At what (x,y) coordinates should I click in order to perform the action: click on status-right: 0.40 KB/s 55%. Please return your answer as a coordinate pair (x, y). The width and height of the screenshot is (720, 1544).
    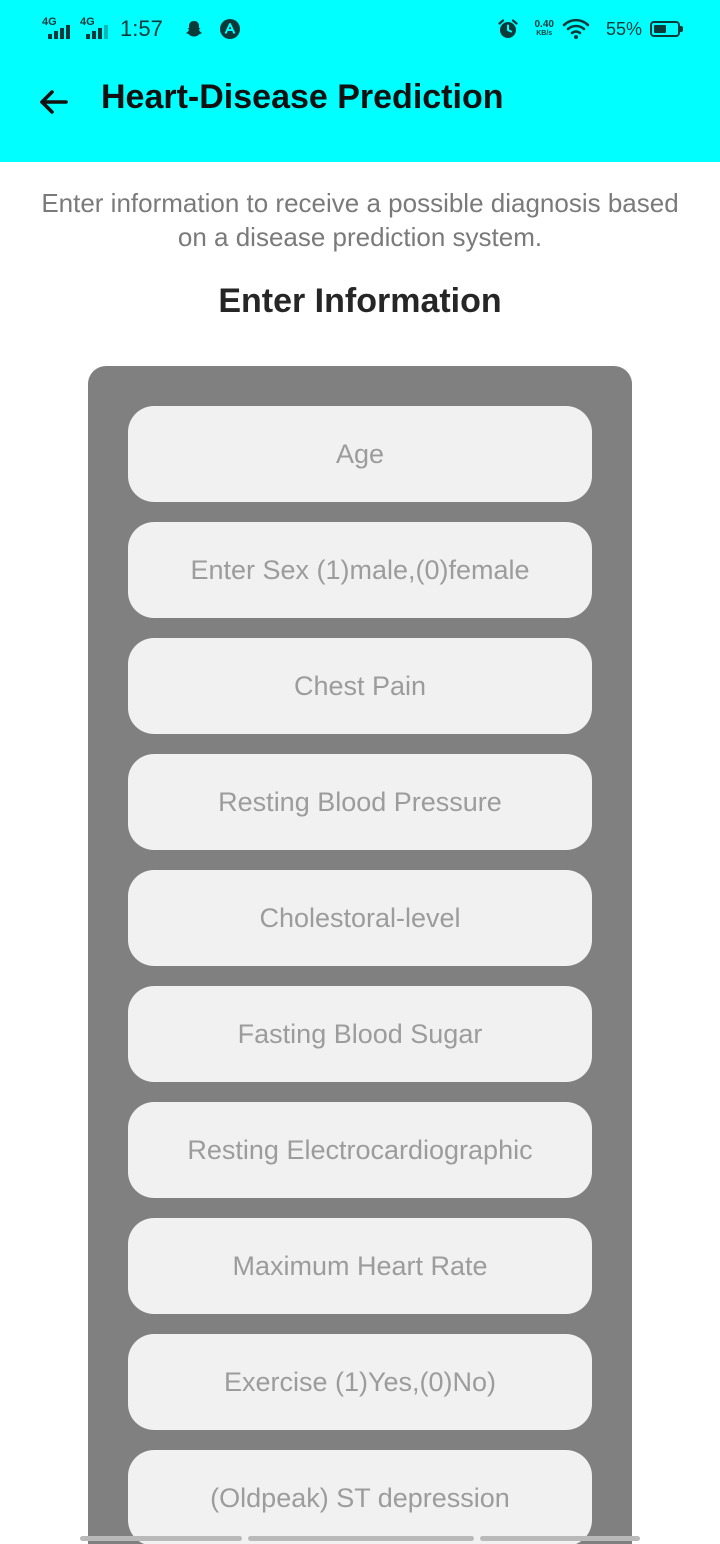
    Looking at the image, I should click on (590, 29).